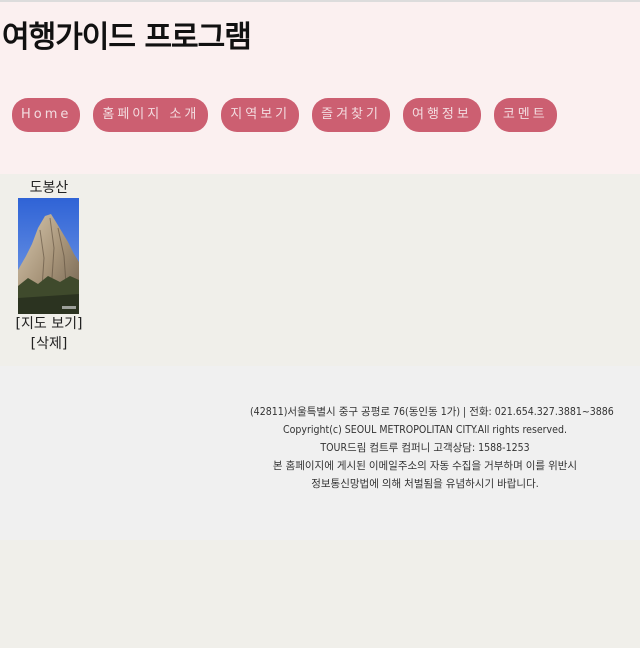  I want to click on place-photo, so click(48, 256).